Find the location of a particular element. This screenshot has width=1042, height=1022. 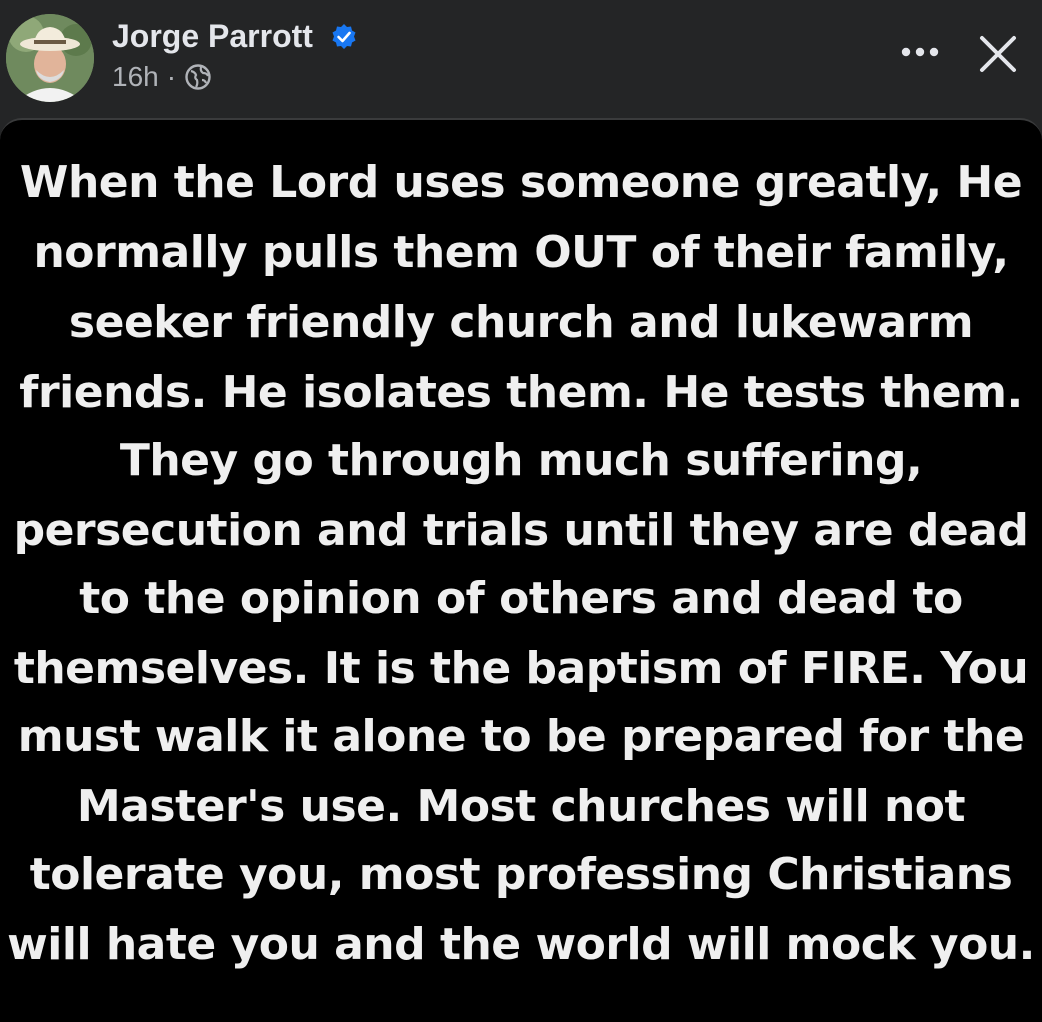

avatar-image is located at coordinates (50, 58).